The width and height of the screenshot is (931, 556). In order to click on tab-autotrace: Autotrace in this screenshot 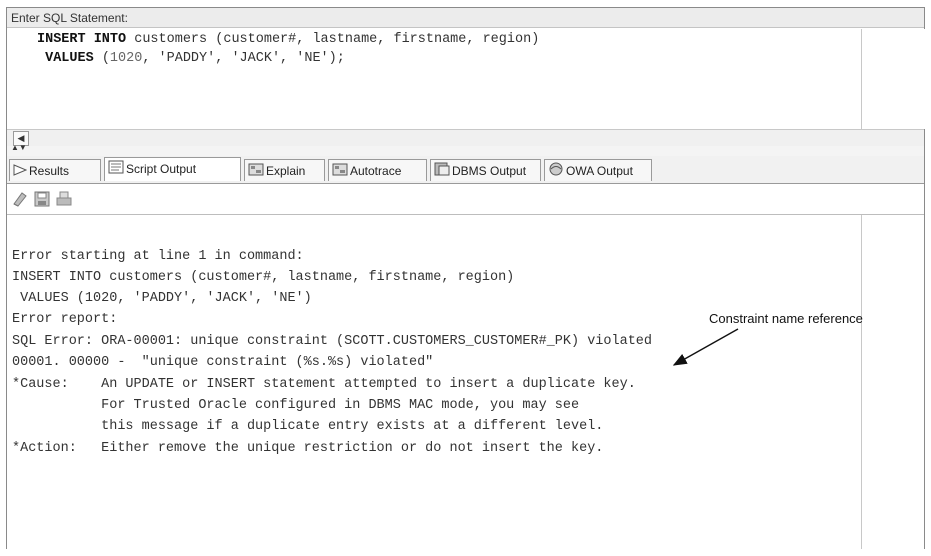, I will do `click(377, 170)`.